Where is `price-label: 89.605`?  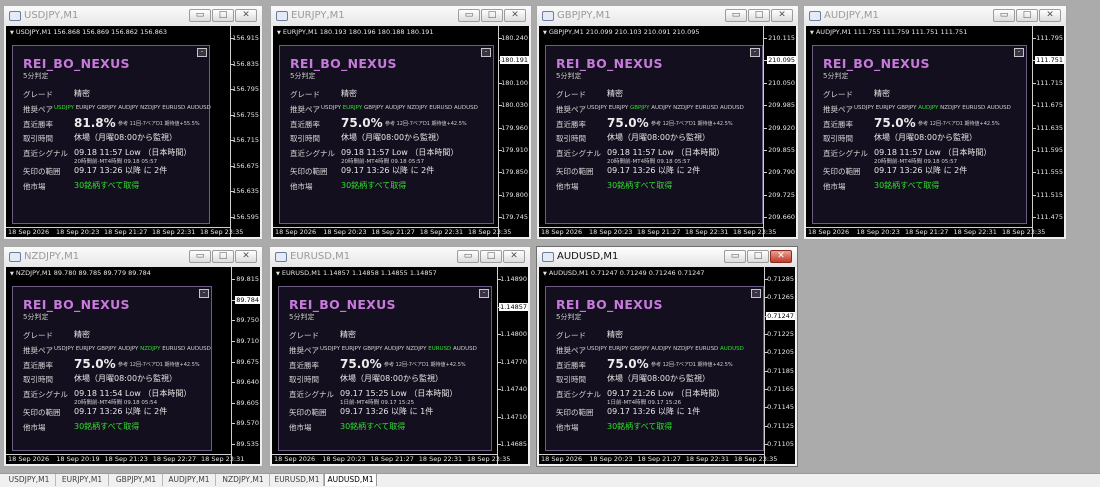
price-label: 89.605 is located at coordinates (247, 402).